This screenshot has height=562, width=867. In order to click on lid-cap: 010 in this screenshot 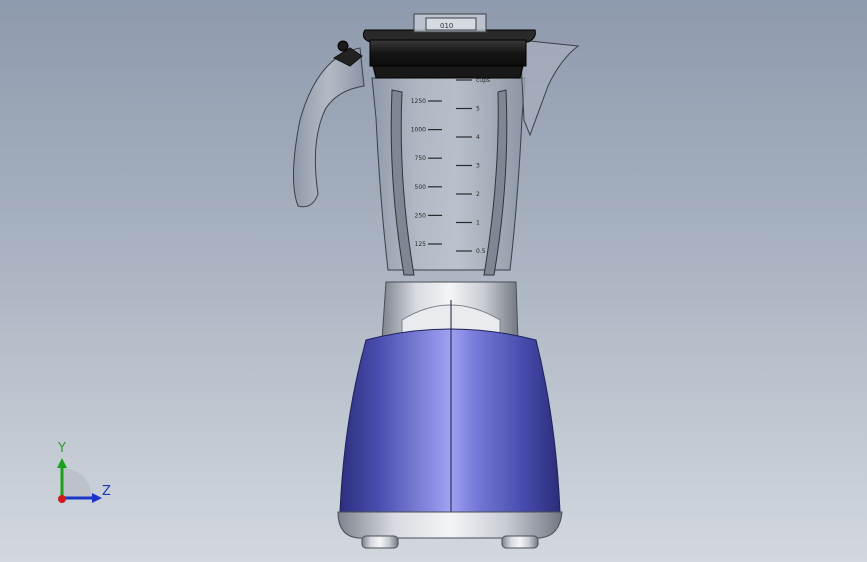, I will do `click(450, 23)`.